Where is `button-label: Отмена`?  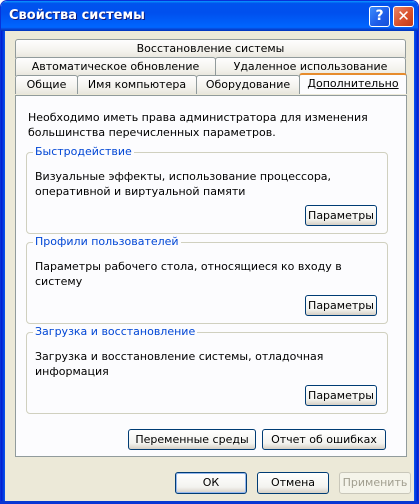
button-label: Отмена is located at coordinates (293, 482).